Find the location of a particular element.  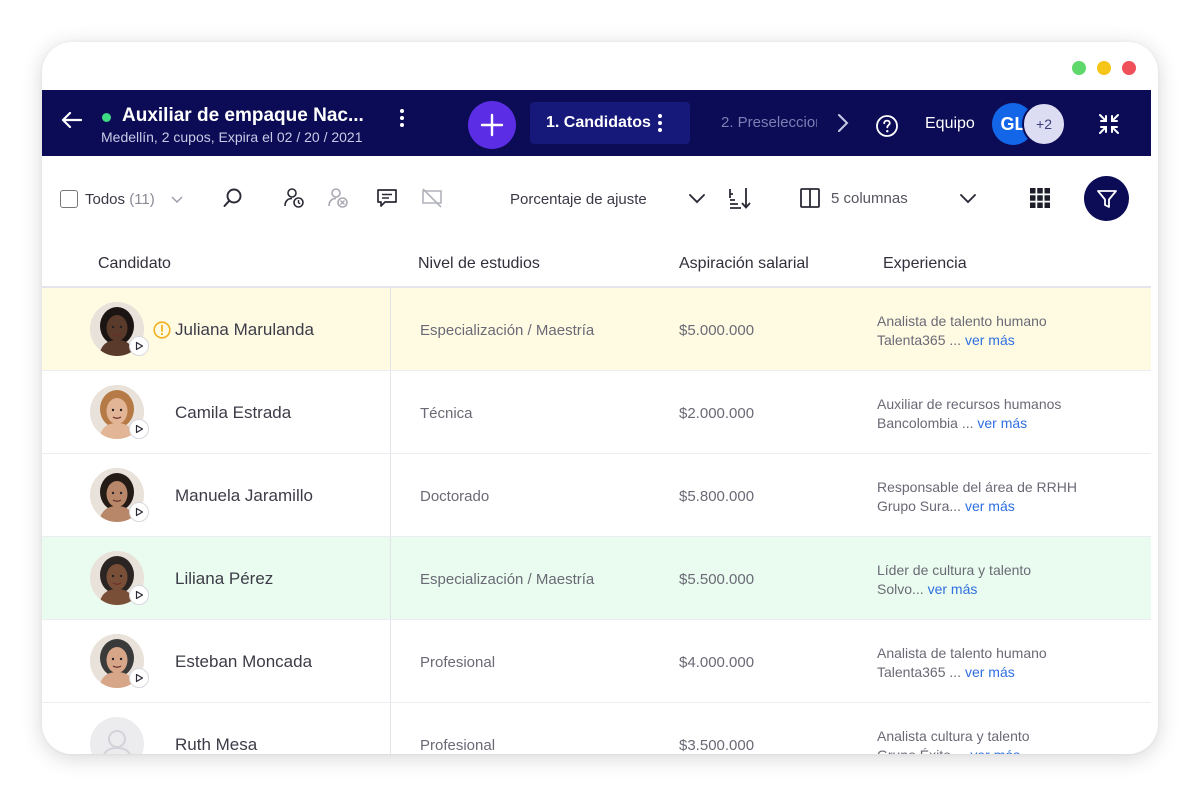

disabled-comment-icon is located at coordinates (432, 198).